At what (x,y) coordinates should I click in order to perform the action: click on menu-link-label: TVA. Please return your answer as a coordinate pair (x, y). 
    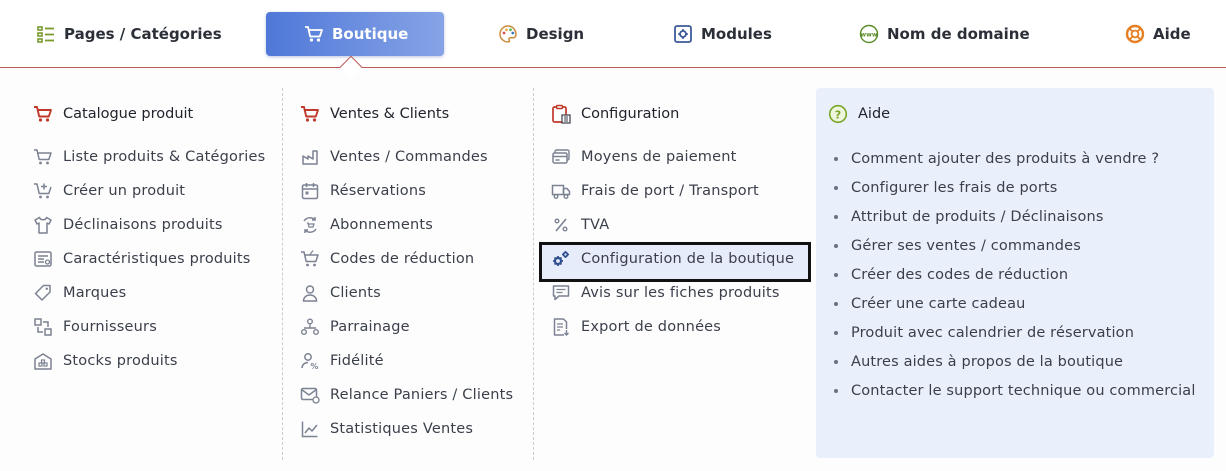
    Looking at the image, I should click on (595, 225).